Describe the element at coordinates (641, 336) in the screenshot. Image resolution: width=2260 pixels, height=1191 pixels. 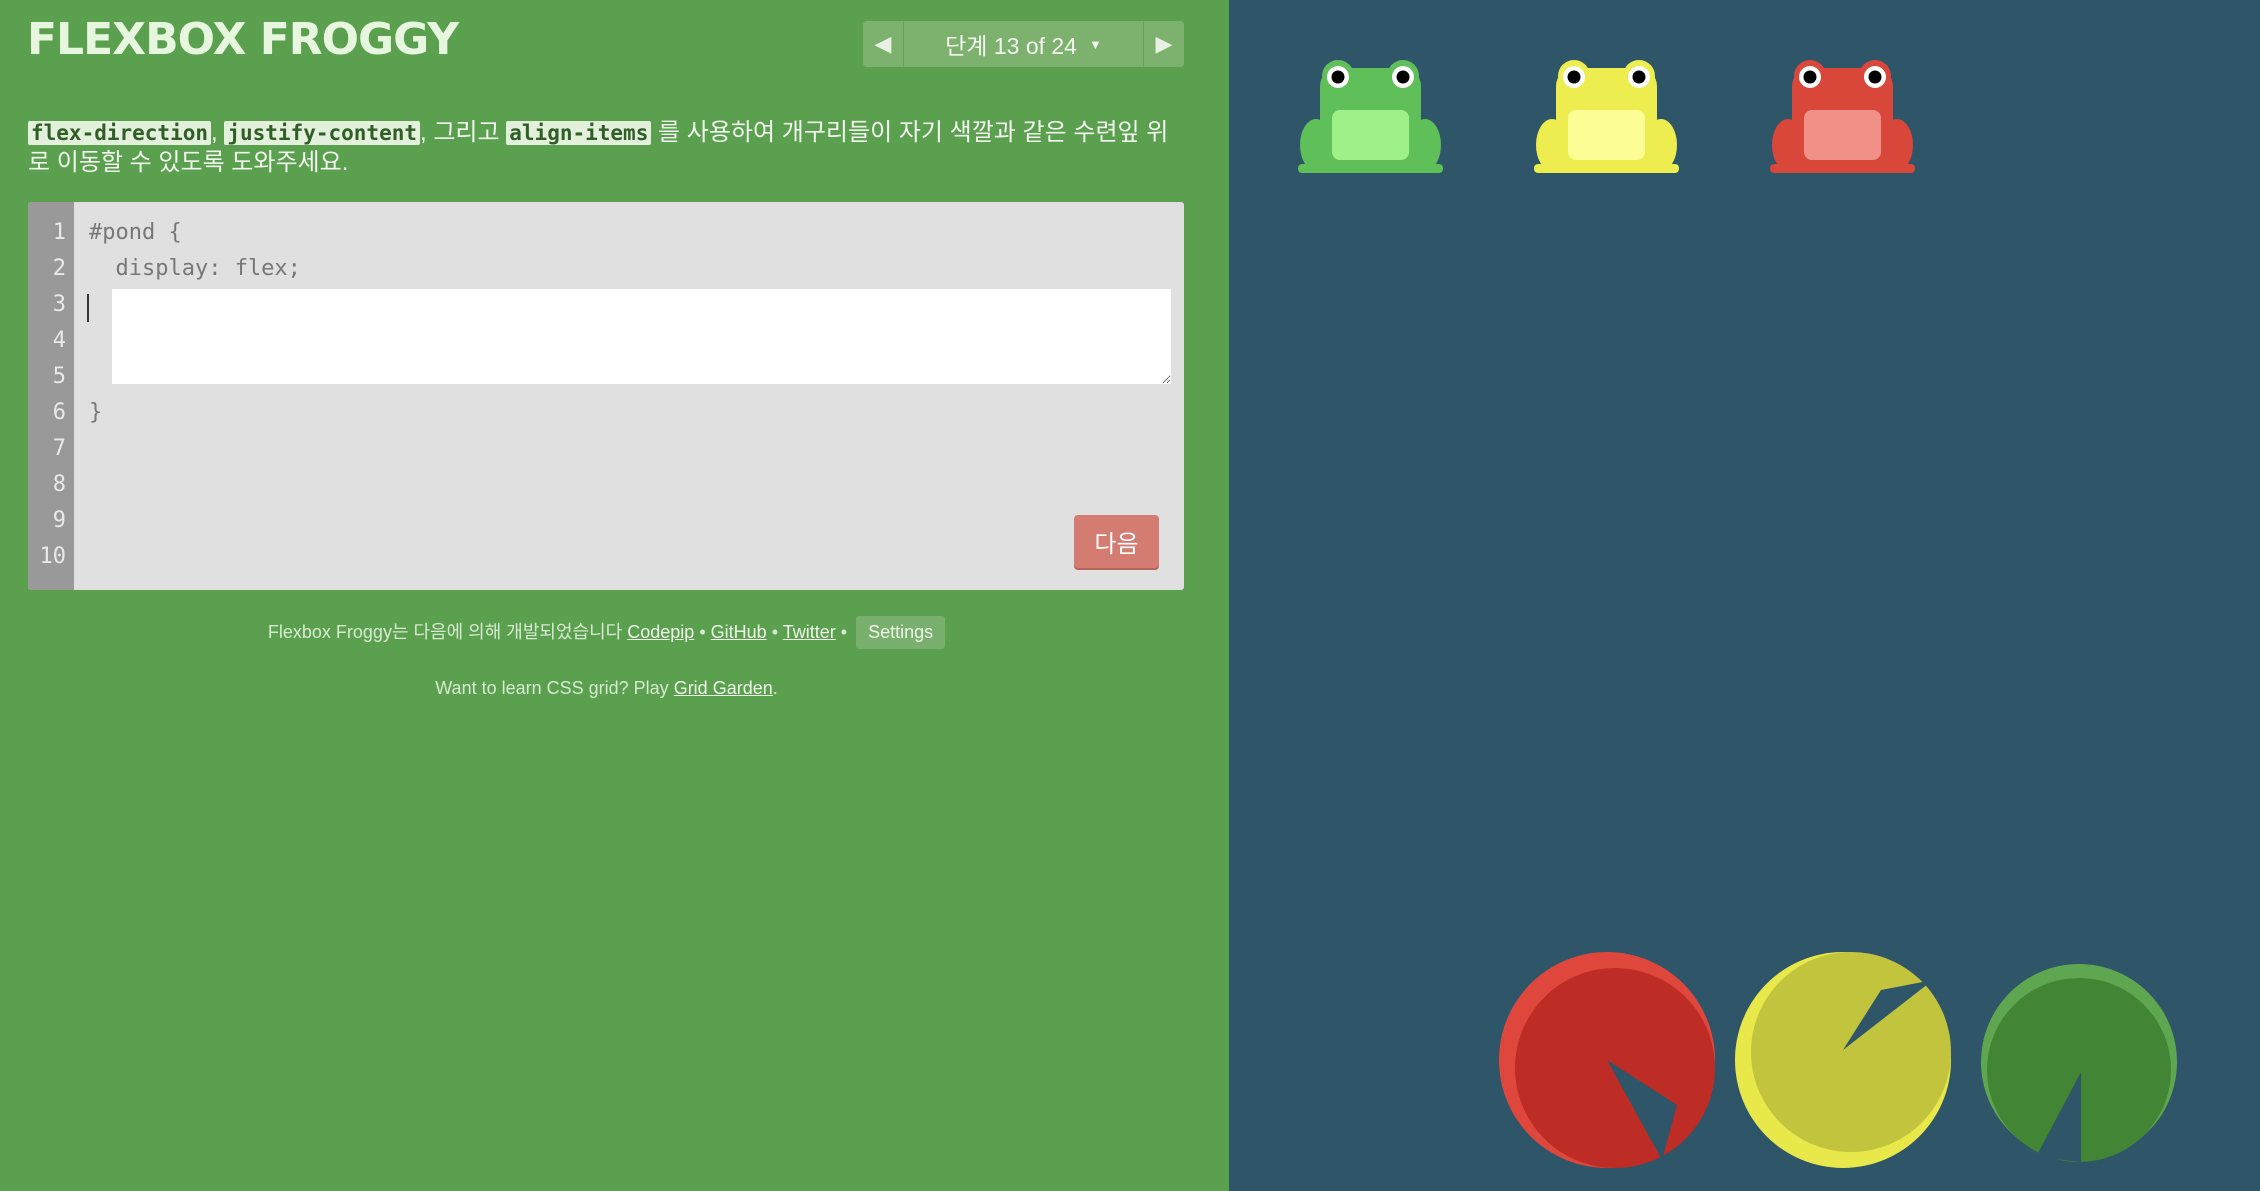
I see `css-input` at that location.